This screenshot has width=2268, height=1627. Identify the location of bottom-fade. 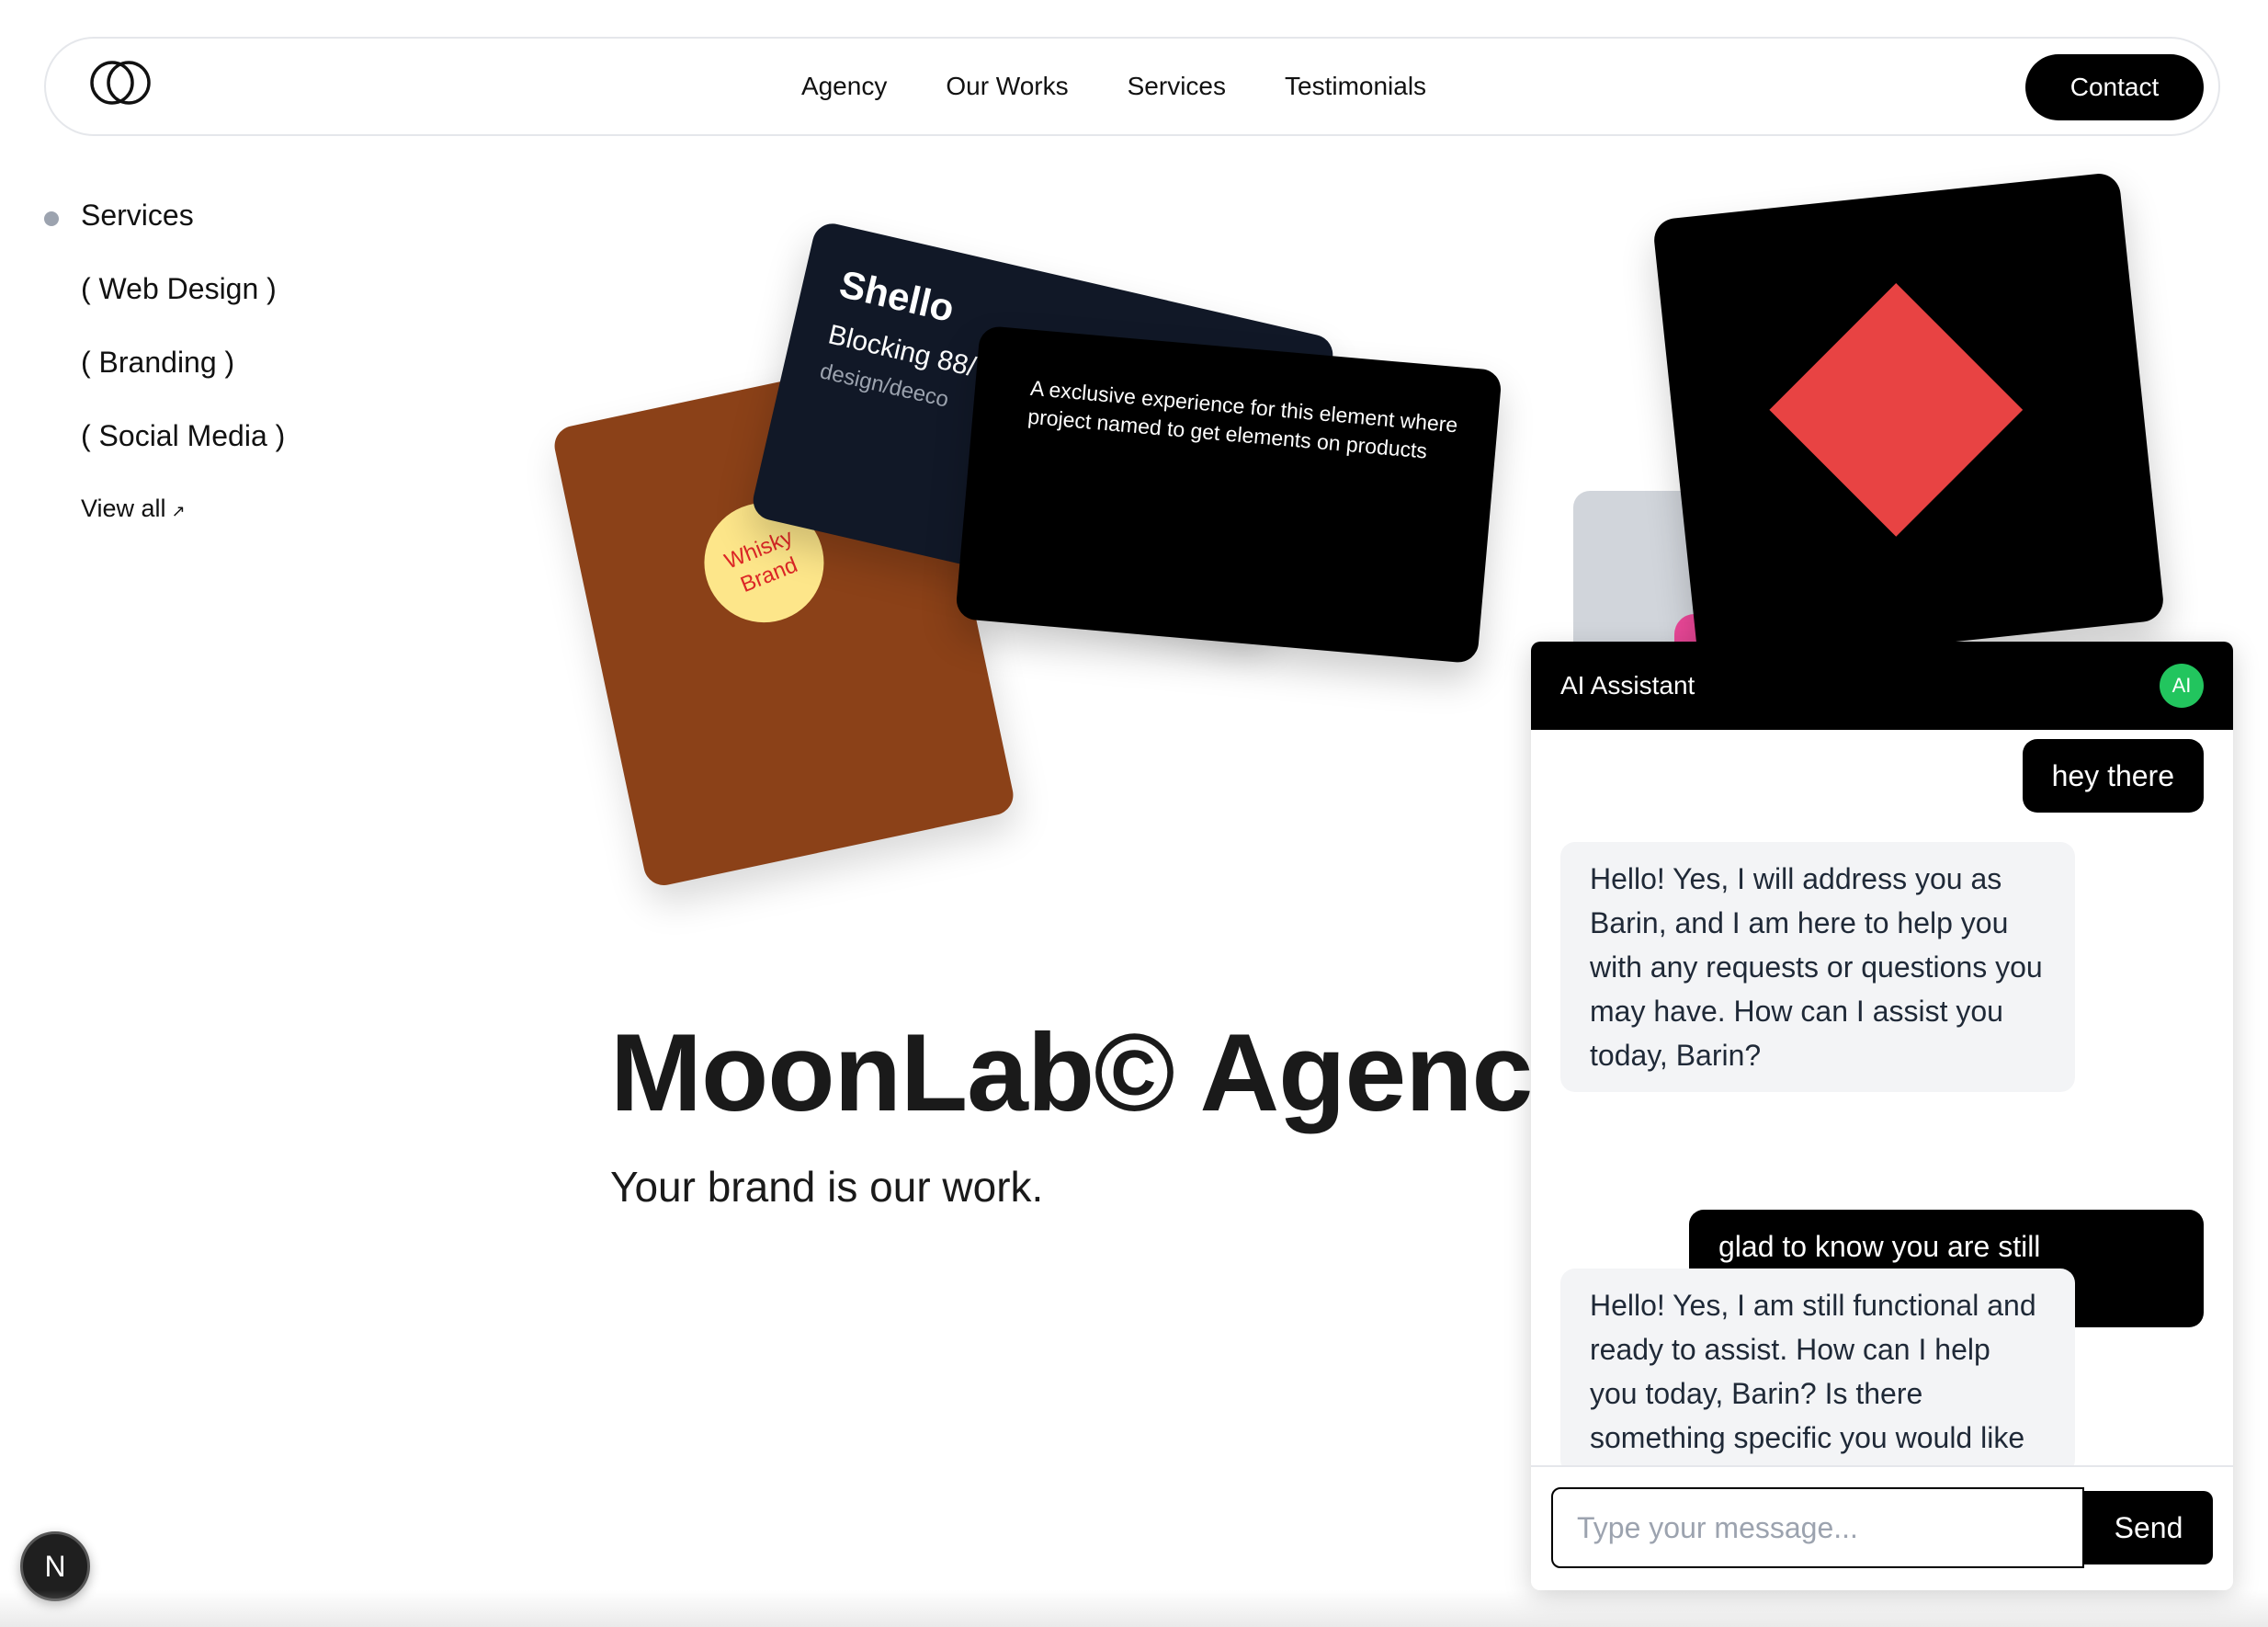
(1134, 1608).